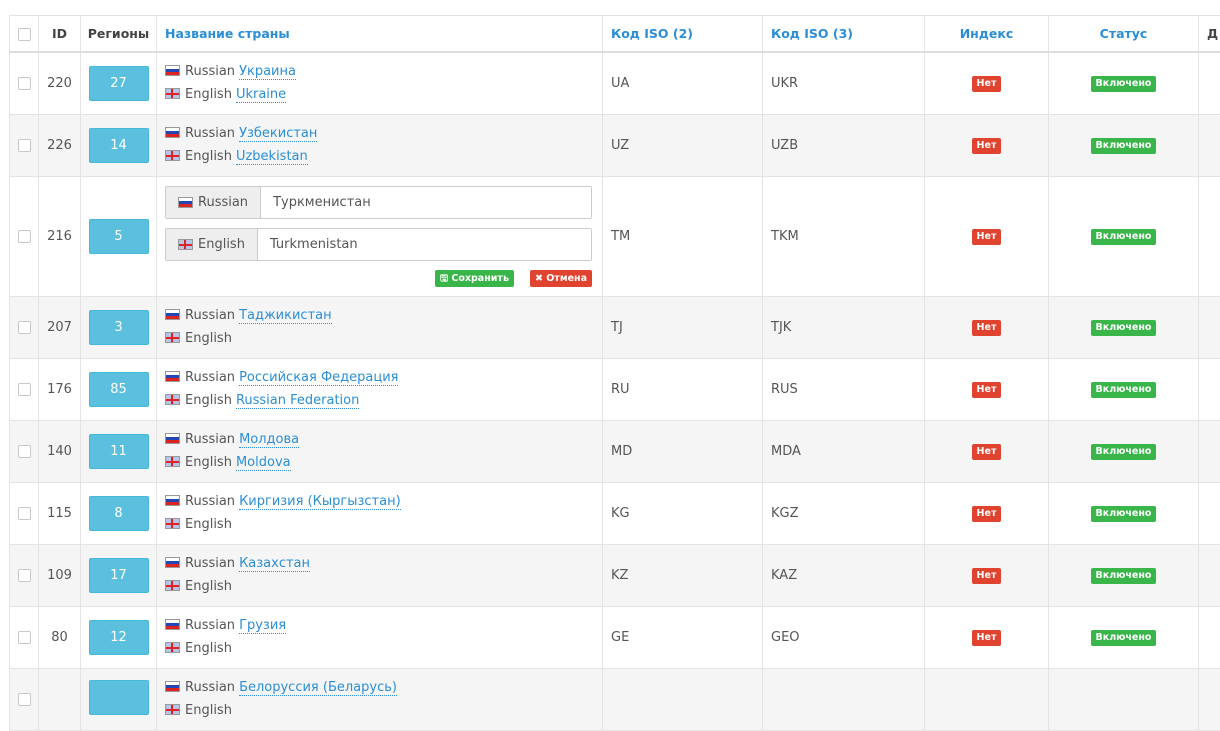  What do you see at coordinates (380, 34) in the screenshot?
I see `header-name: Название страны` at bounding box center [380, 34].